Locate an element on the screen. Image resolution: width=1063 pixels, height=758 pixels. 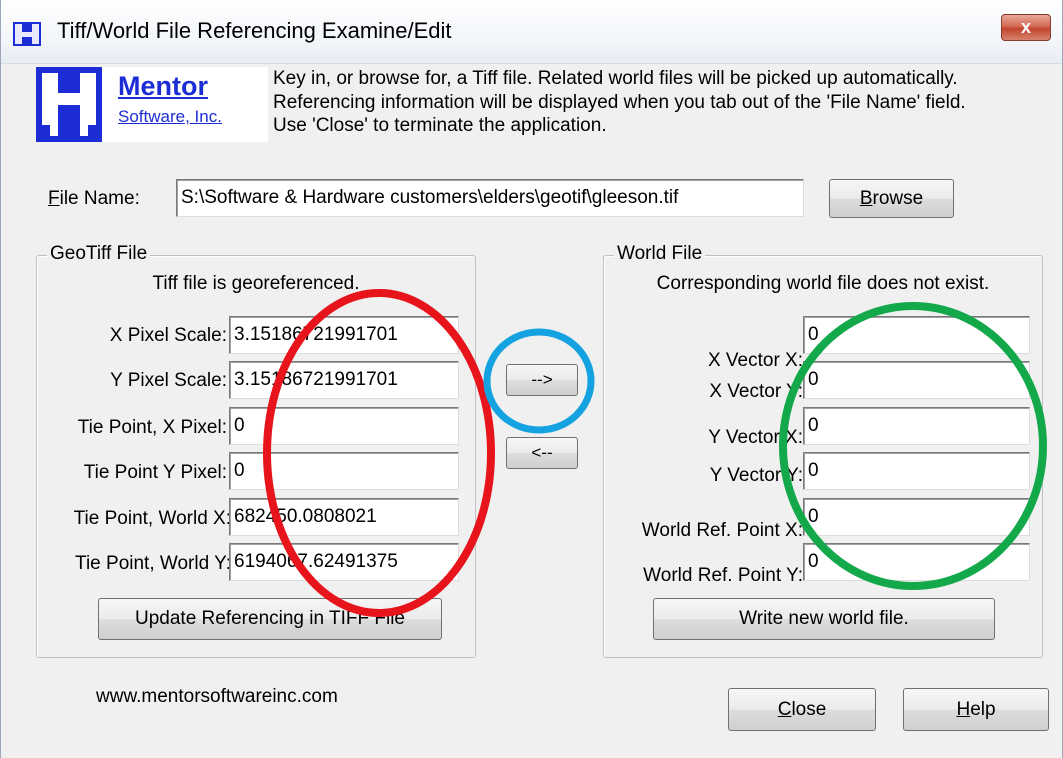
tie-point-y-pixel-input is located at coordinates (344, 471).